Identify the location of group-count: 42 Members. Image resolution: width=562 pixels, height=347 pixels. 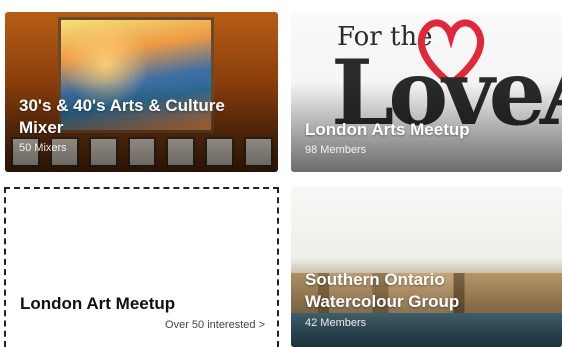
(336, 323).